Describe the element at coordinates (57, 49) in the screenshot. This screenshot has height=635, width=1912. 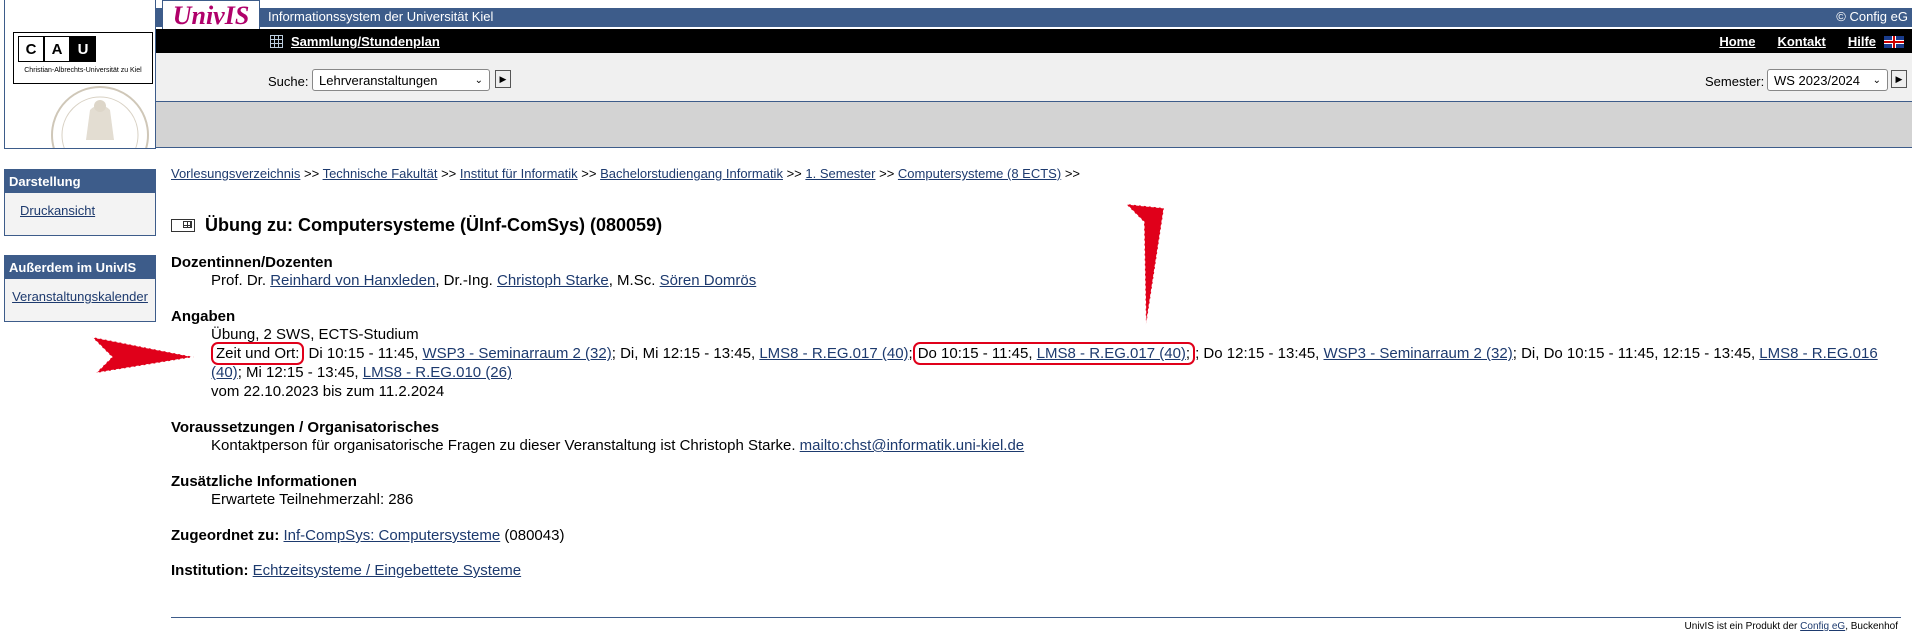
I see `logo-letter: A` at that location.